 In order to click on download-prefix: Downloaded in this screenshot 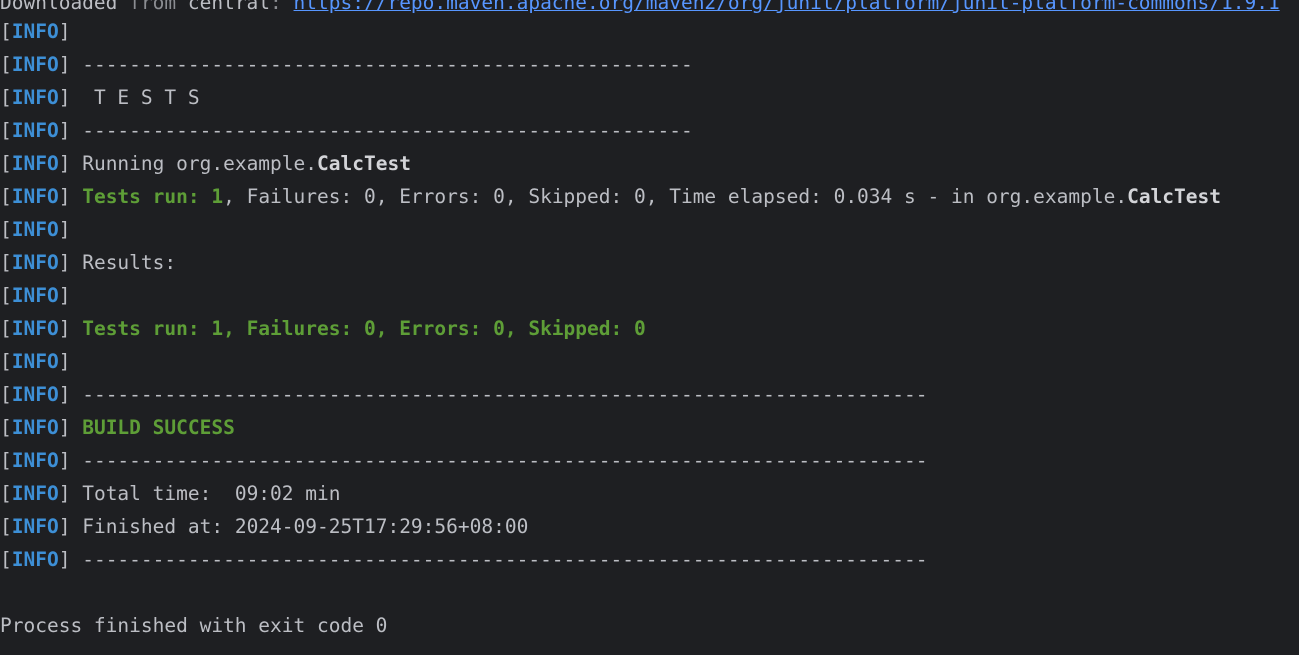, I will do `click(59, 7)`.